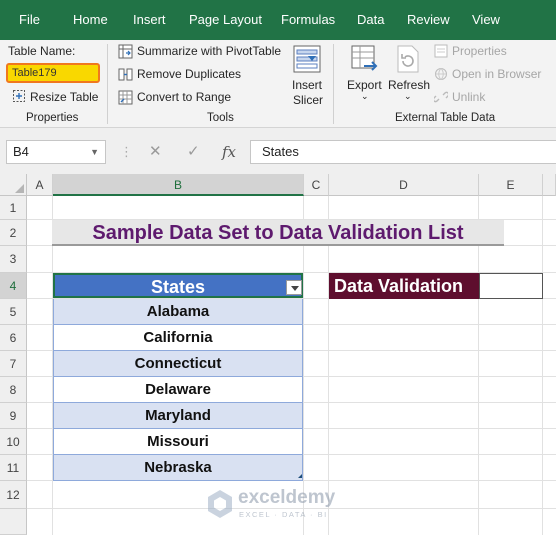 This screenshot has height=535, width=556. I want to click on select-all-corner, so click(13, 185).